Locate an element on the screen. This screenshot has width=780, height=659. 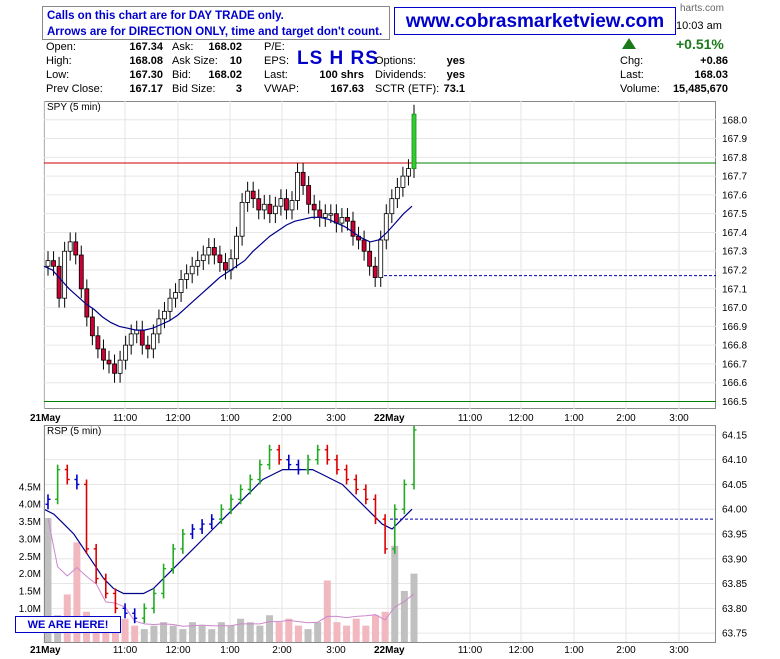
rsp-left-tick-label: 4.5M is located at coordinates (30, 487).